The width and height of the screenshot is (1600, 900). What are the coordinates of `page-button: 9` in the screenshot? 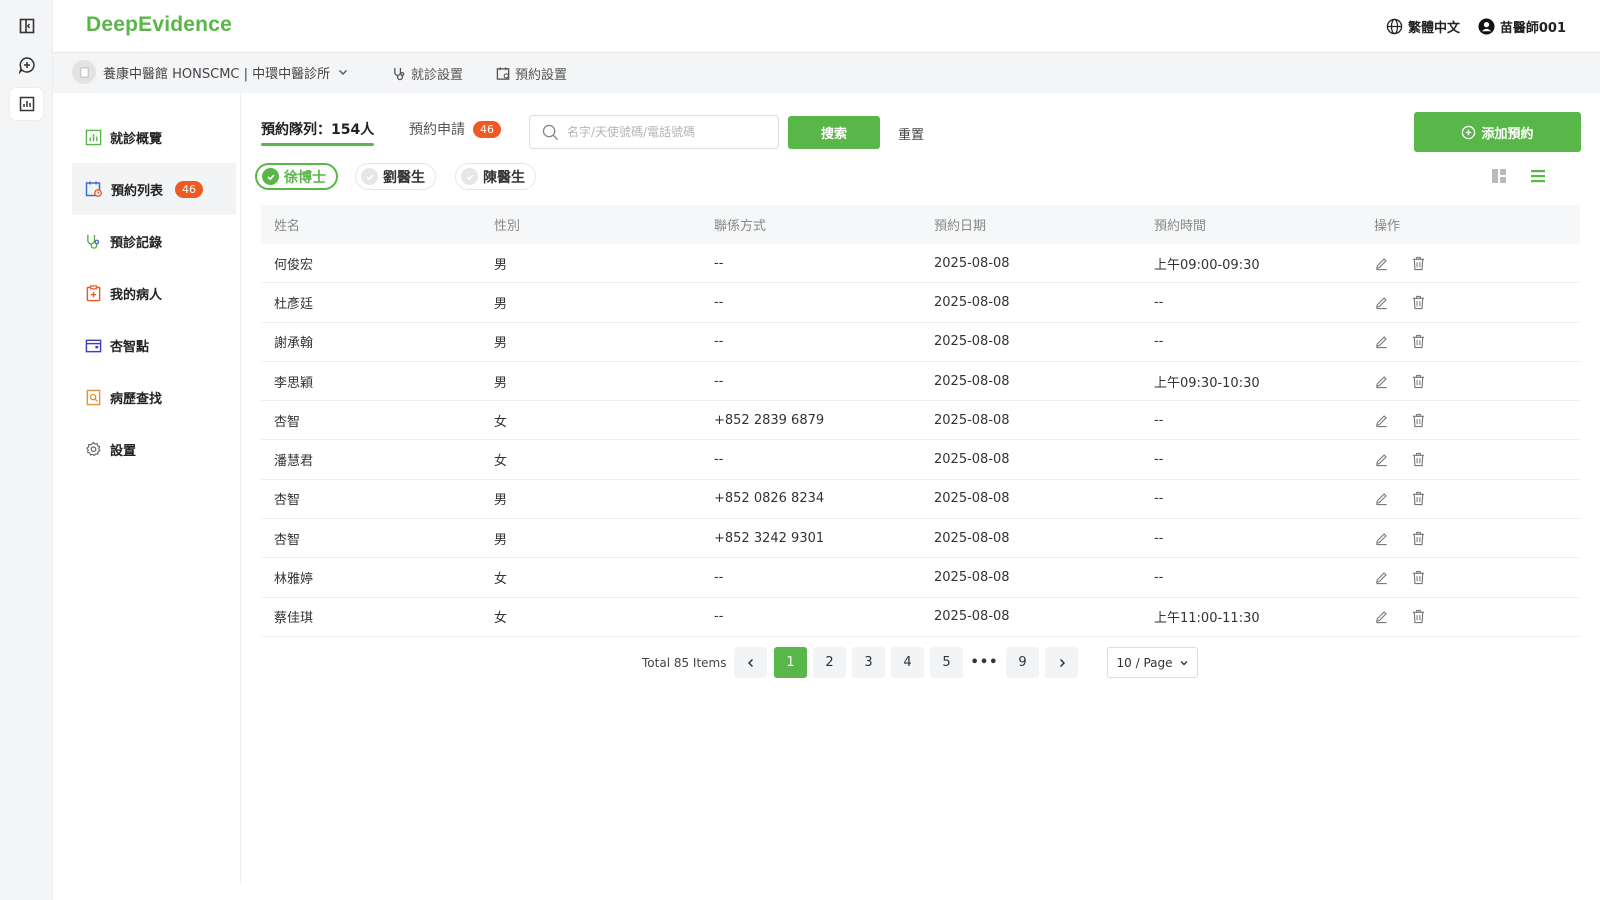 It's located at (1022, 662).